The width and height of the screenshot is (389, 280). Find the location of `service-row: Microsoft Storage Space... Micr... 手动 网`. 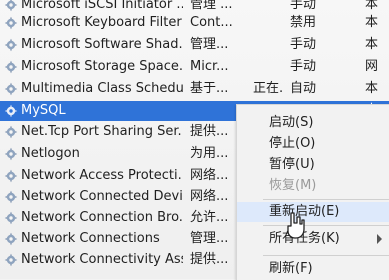

service-row: Microsoft Storage Space... Micr... 手动 网 is located at coordinates (194, 67).